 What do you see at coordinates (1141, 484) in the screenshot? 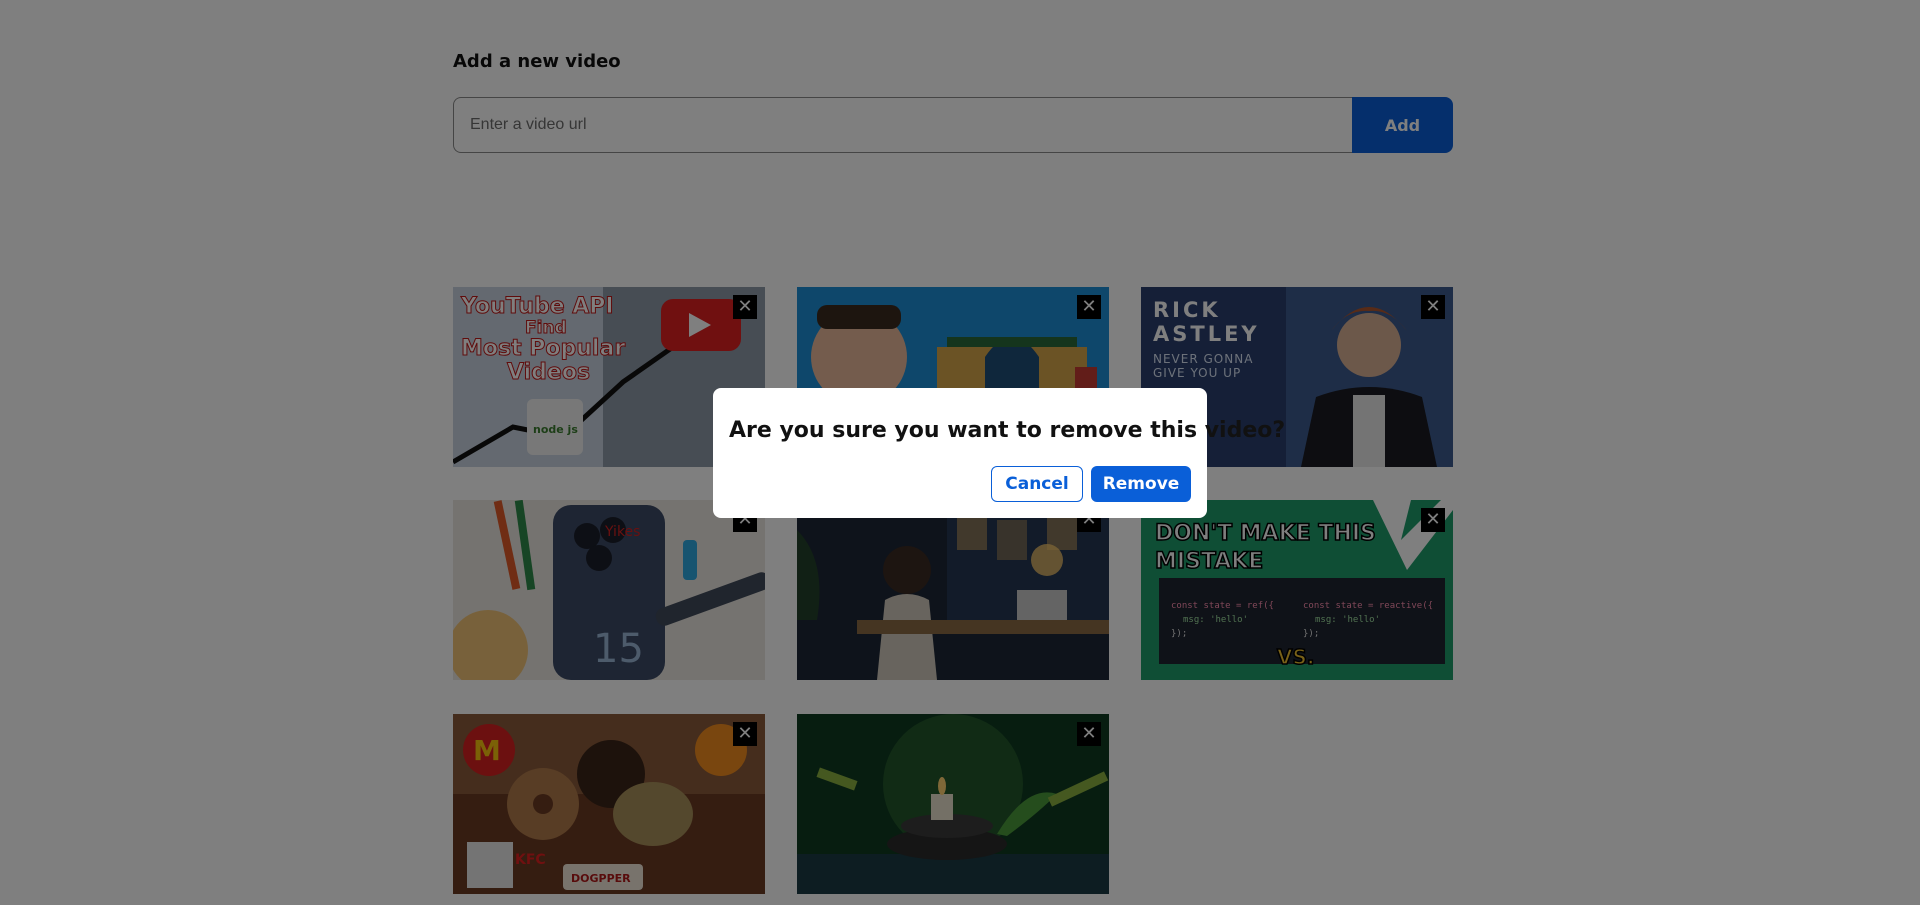
I see `remove-button: Remove` at bounding box center [1141, 484].